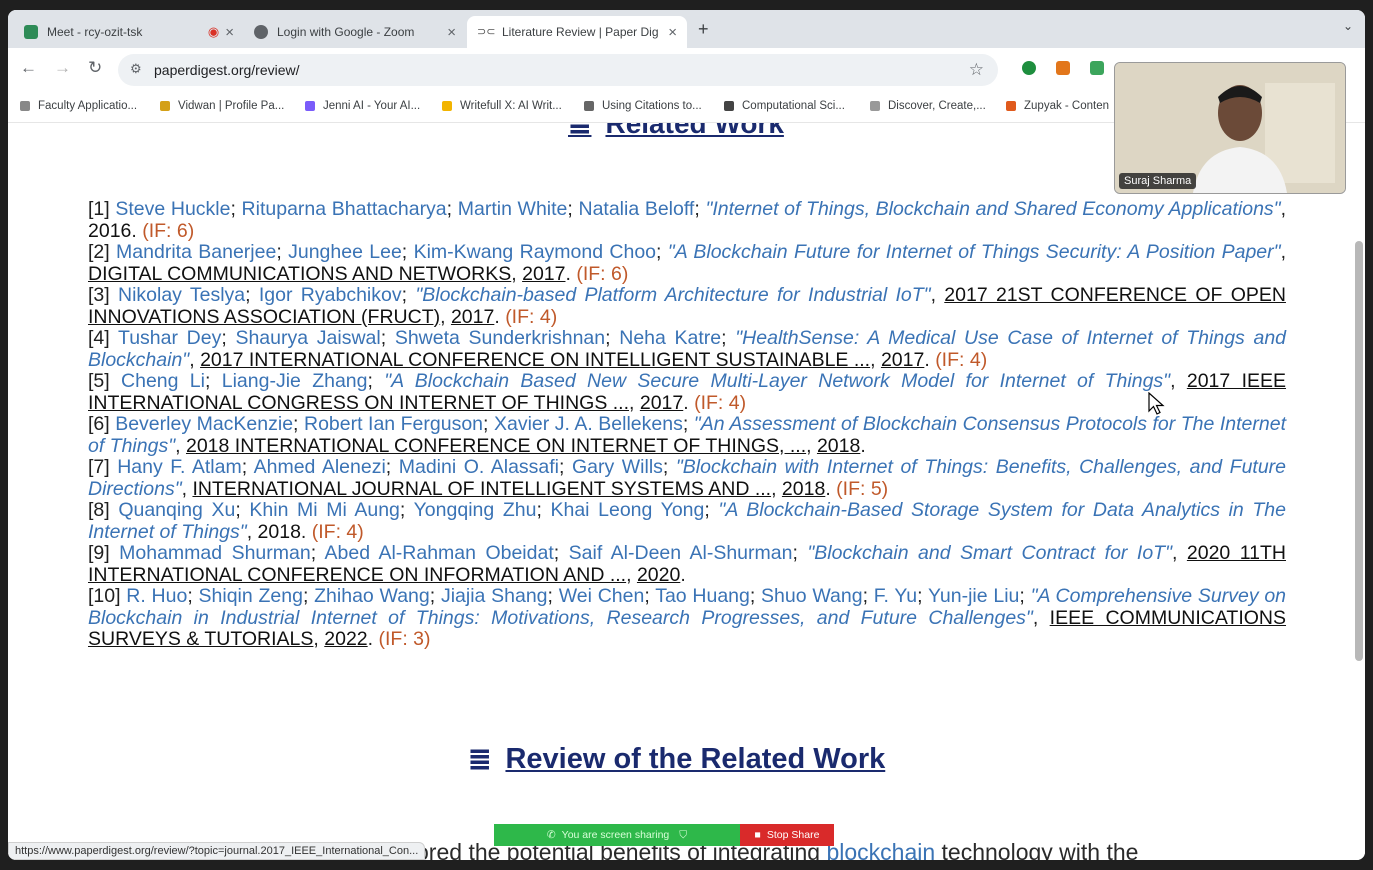  What do you see at coordinates (345, 639) in the screenshot?
I see `year-link: 2022` at bounding box center [345, 639].